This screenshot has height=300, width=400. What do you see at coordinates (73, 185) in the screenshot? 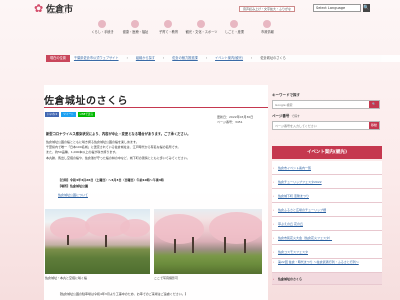
I see `event-place: 【場所】佐倉城址公園` at bounding box center [73, 185].